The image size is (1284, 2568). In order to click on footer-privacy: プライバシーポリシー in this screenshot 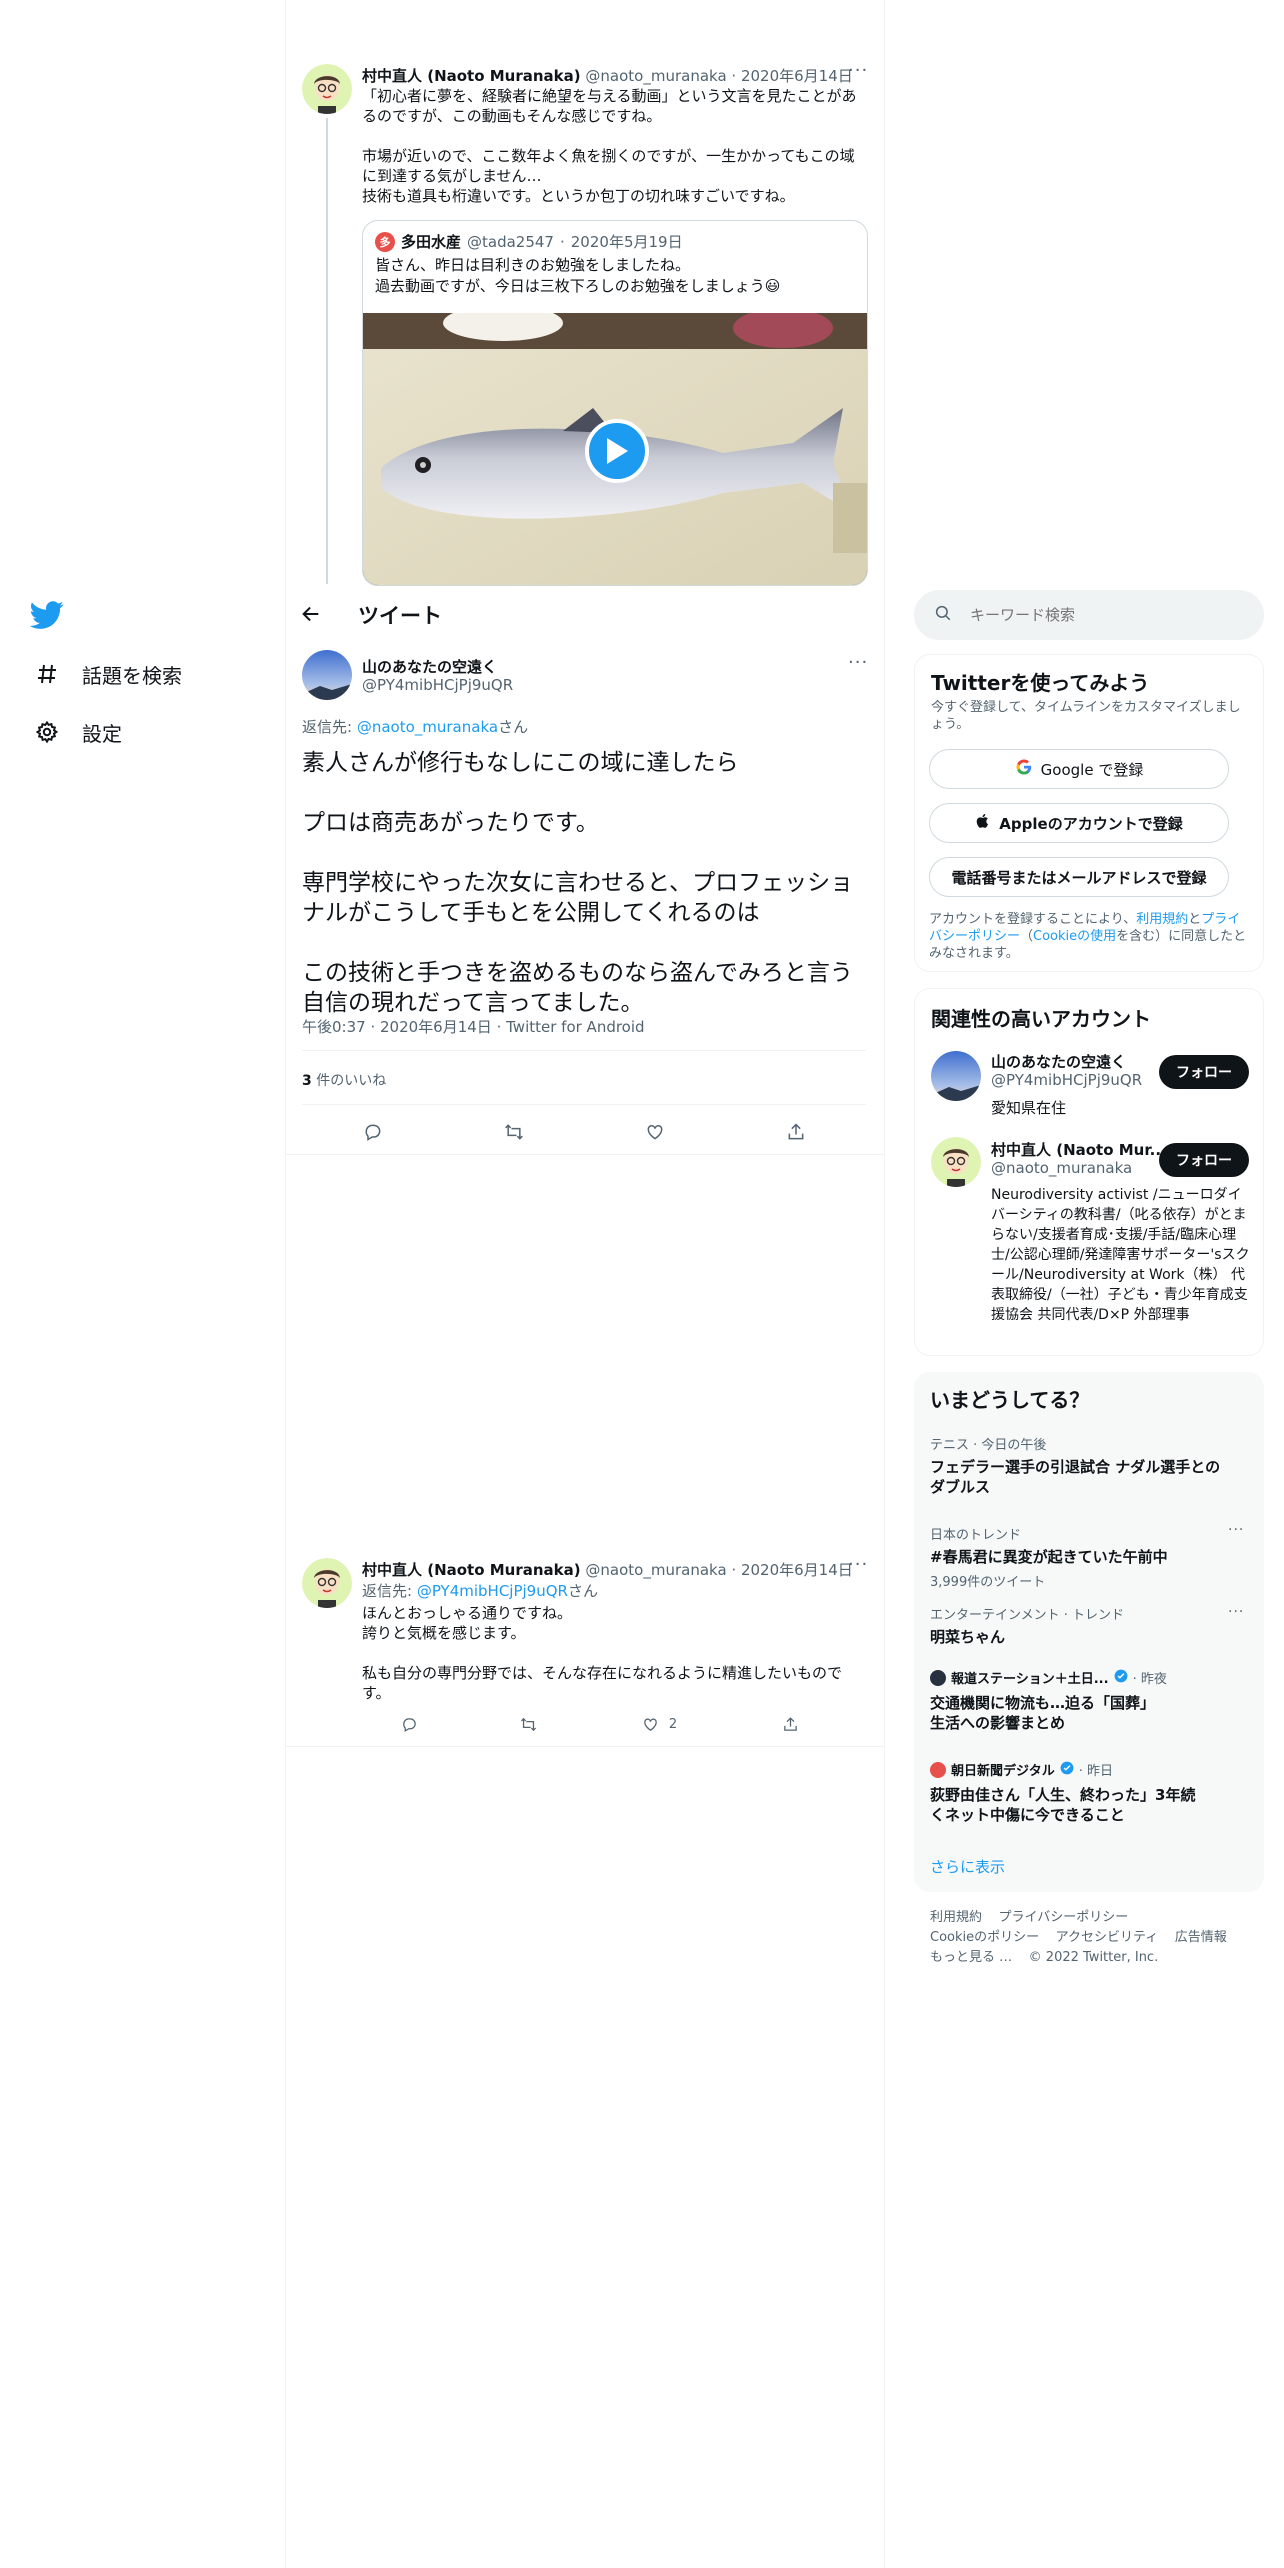, I will do `click(1064, 1917)`.